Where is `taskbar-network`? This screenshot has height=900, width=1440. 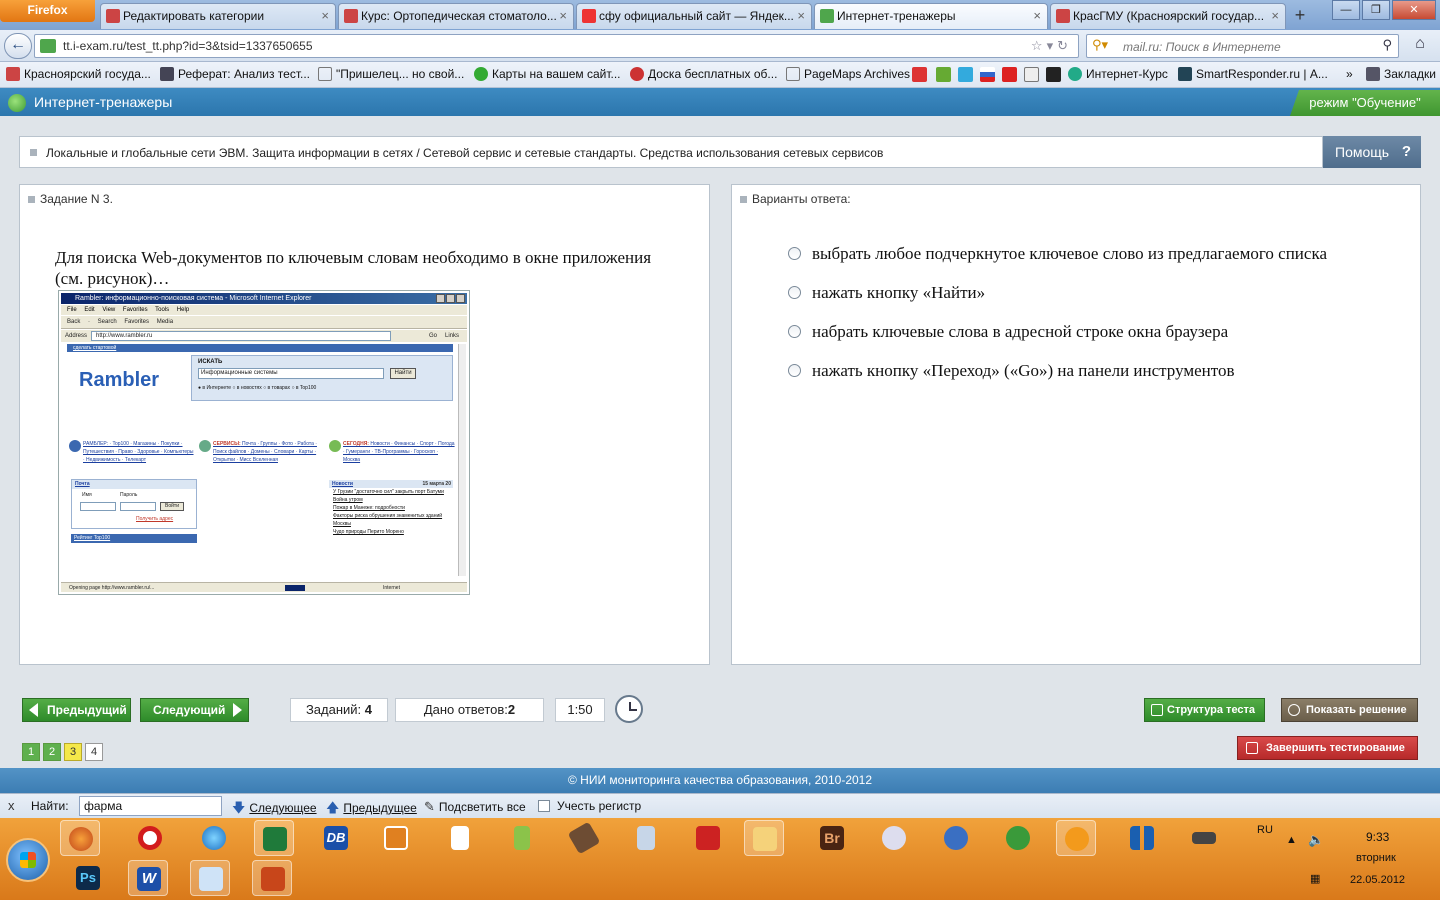
taskbar-network is located at coordinates (522, 838).